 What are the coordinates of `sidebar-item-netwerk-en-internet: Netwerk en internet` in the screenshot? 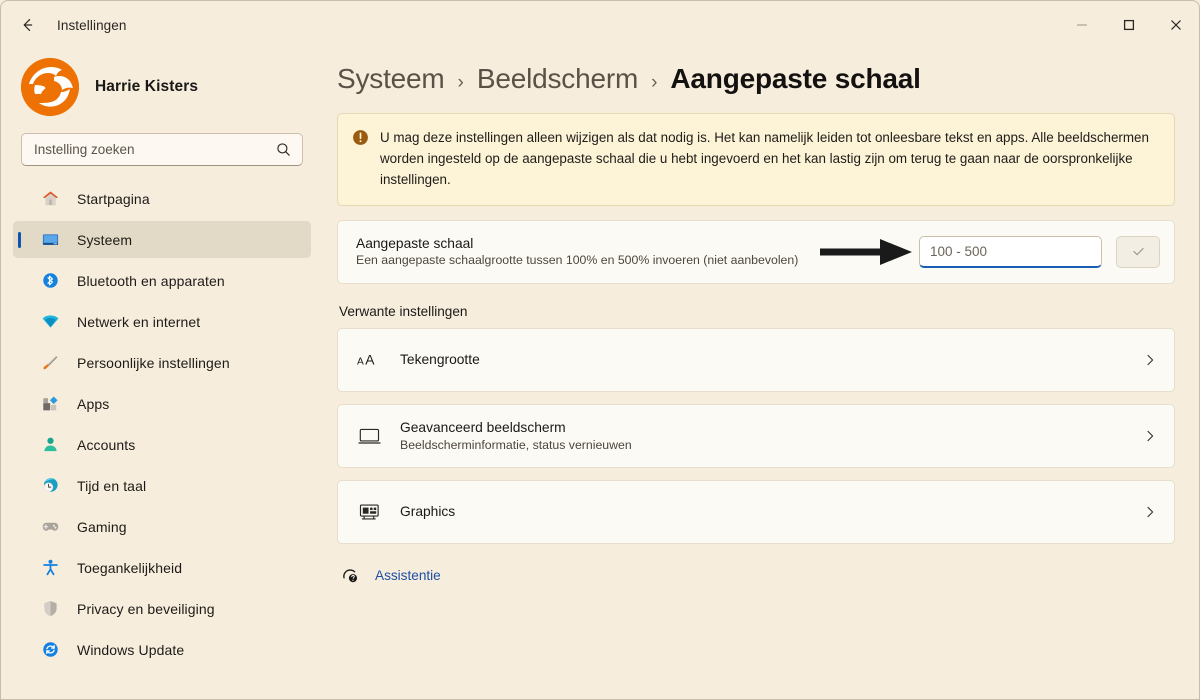 It's located at (162, 321).